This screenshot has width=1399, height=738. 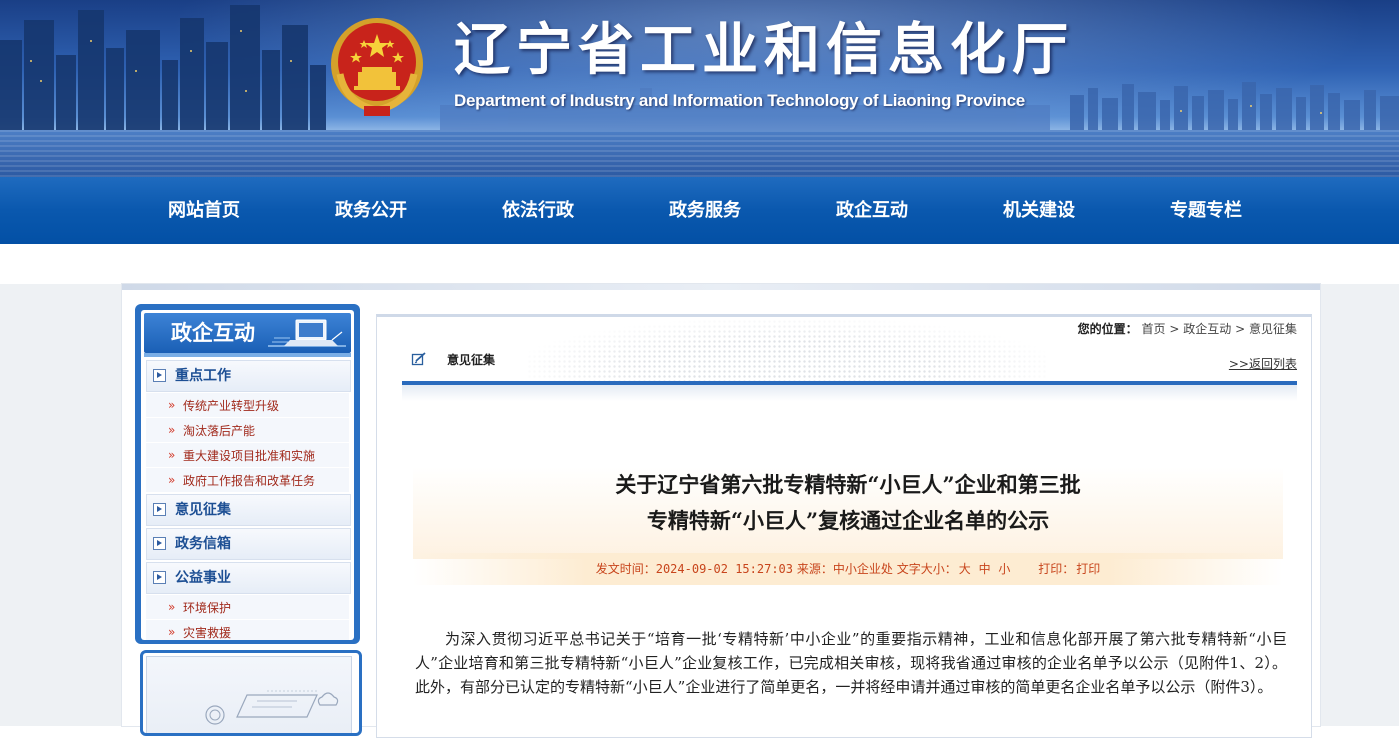 What do you see at coordinates (219, 431) in the screenshot?
I see `sidebar-subitem-label: 淘汰落后产能` at bounding box center [219, 431].